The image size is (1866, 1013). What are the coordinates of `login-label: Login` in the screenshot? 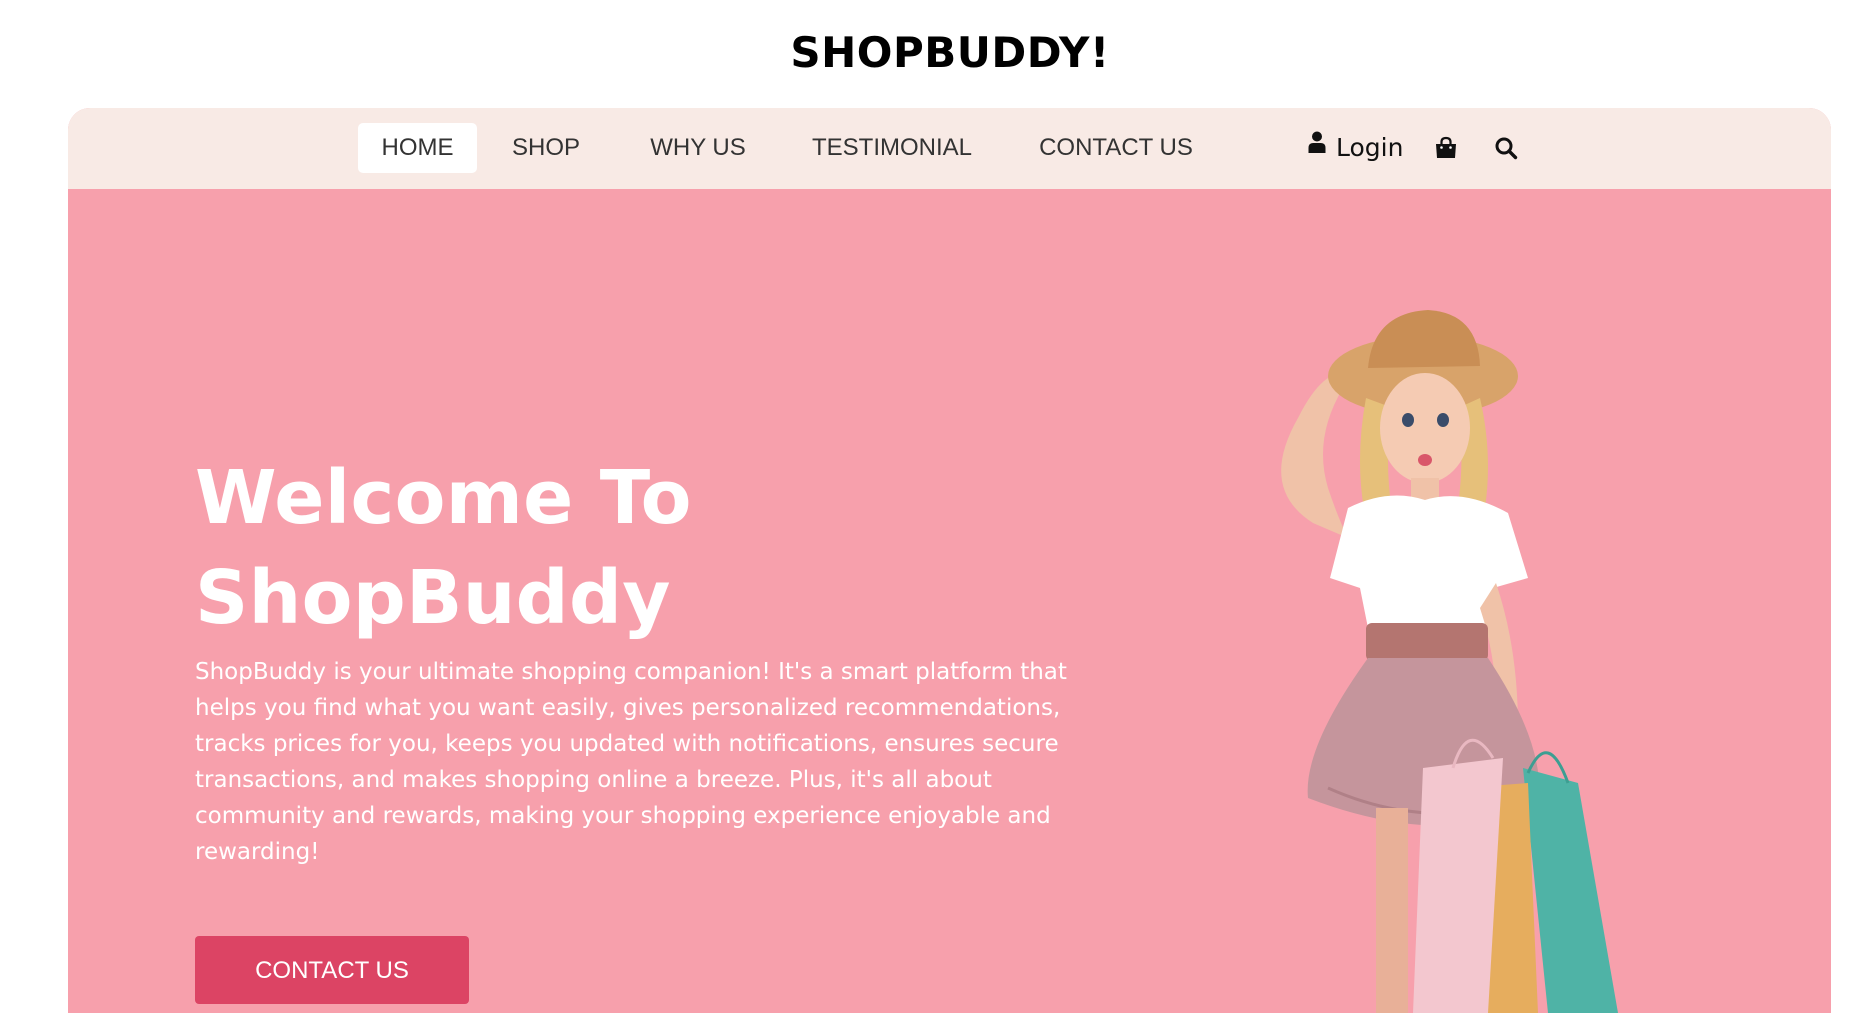 It's located at (1370, 147).